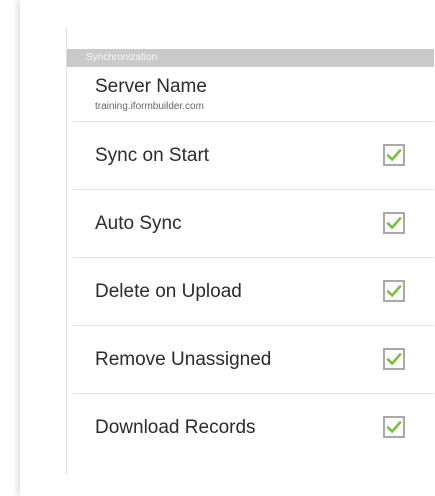 This screenshot has width=435, height=496. What do you see at coordinates (149, 106) in the screenshot?
I see `server-name-value: training.iformbuilder.com` at bounding box center [149, 106].